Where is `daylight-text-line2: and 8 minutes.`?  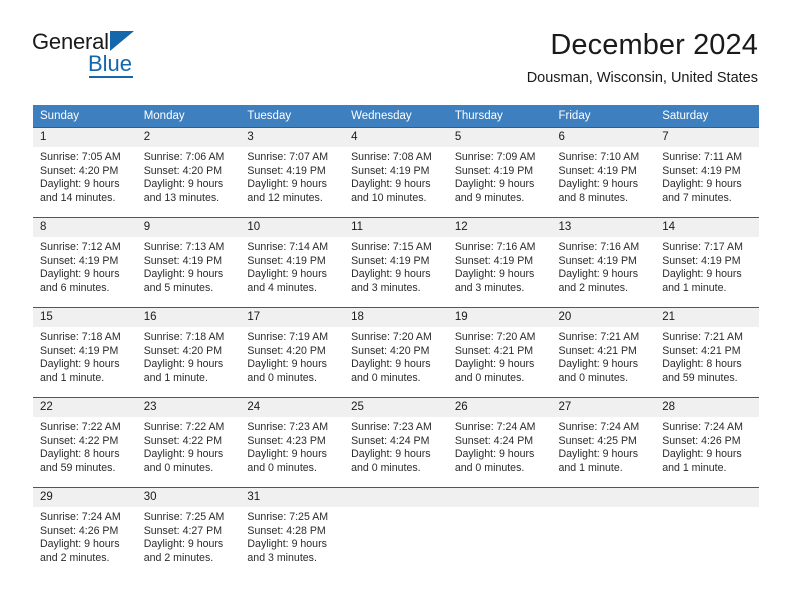
daylight-text-line2: and 8 minutes. is located at coordinates (593, 197).